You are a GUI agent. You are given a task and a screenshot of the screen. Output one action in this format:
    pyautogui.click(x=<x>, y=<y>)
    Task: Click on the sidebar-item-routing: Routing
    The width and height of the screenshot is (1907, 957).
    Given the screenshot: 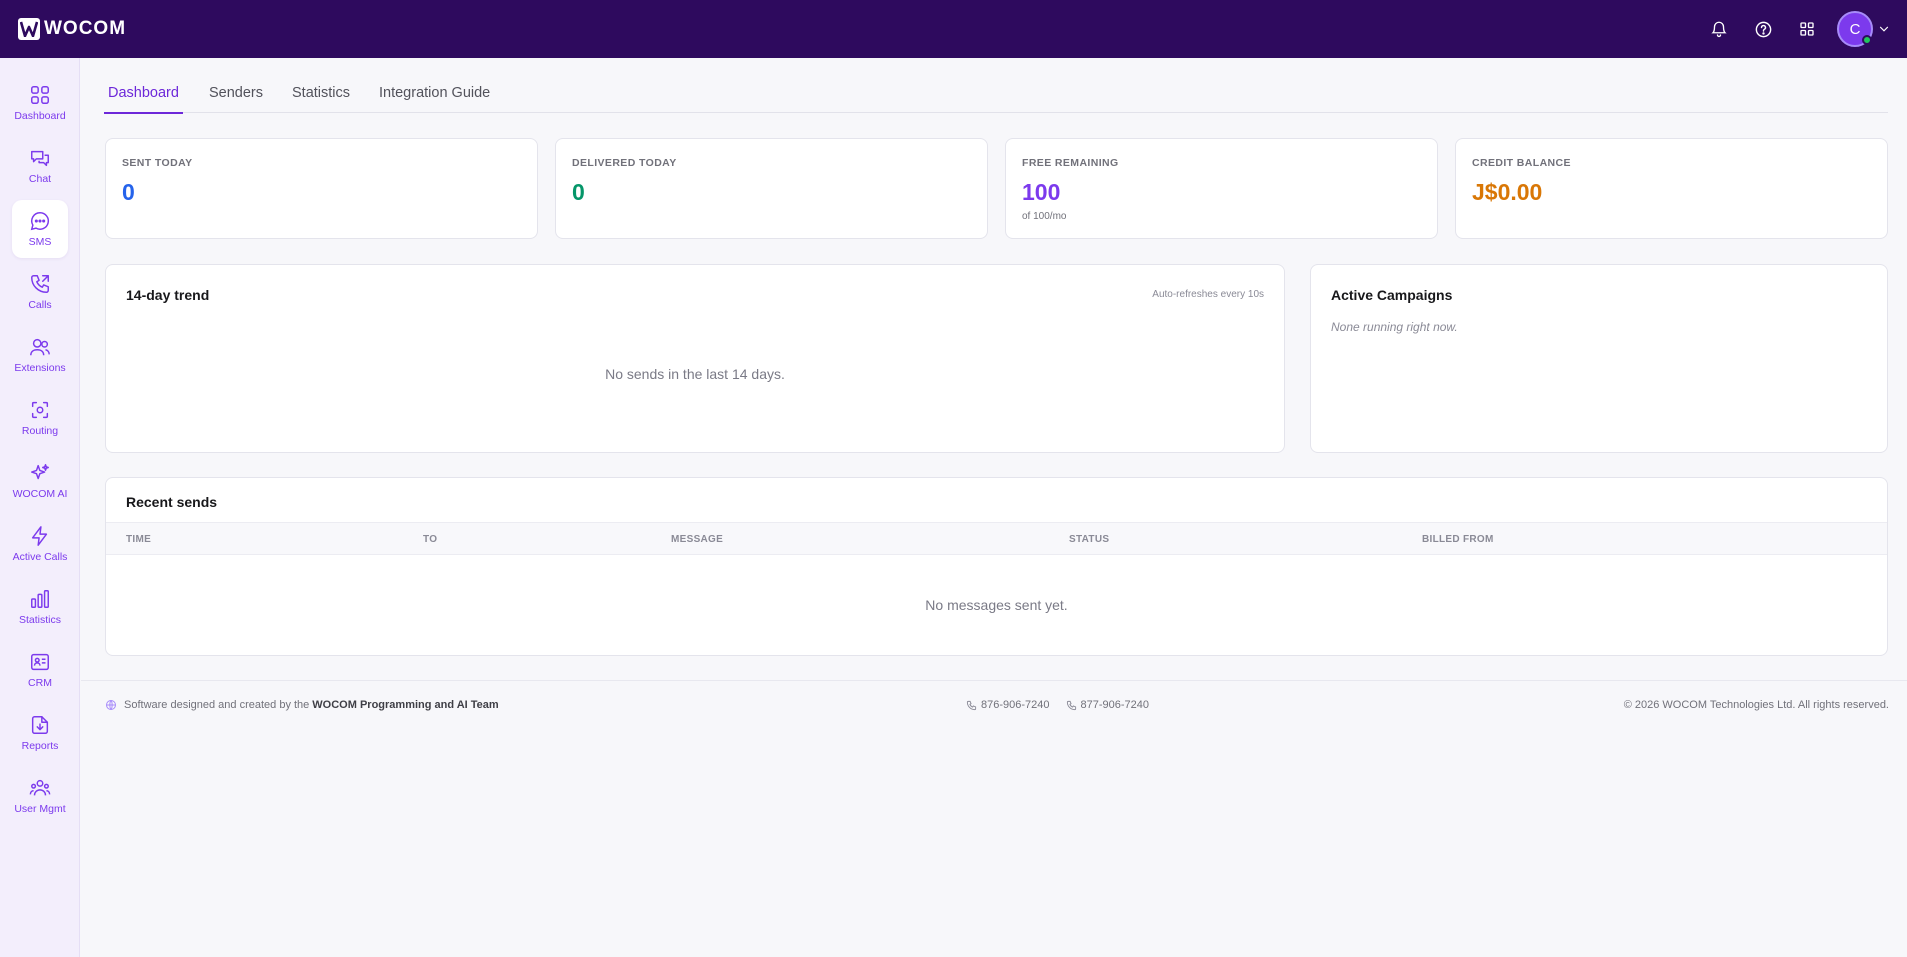 What is the action you would take?
    pyautogui.click(x=40, y=418)
    